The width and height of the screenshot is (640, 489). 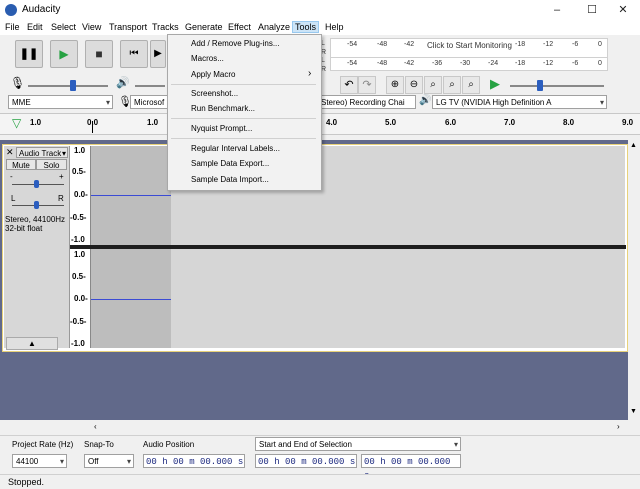 I want to click on menu-file: File, so click(x=12, y=27).